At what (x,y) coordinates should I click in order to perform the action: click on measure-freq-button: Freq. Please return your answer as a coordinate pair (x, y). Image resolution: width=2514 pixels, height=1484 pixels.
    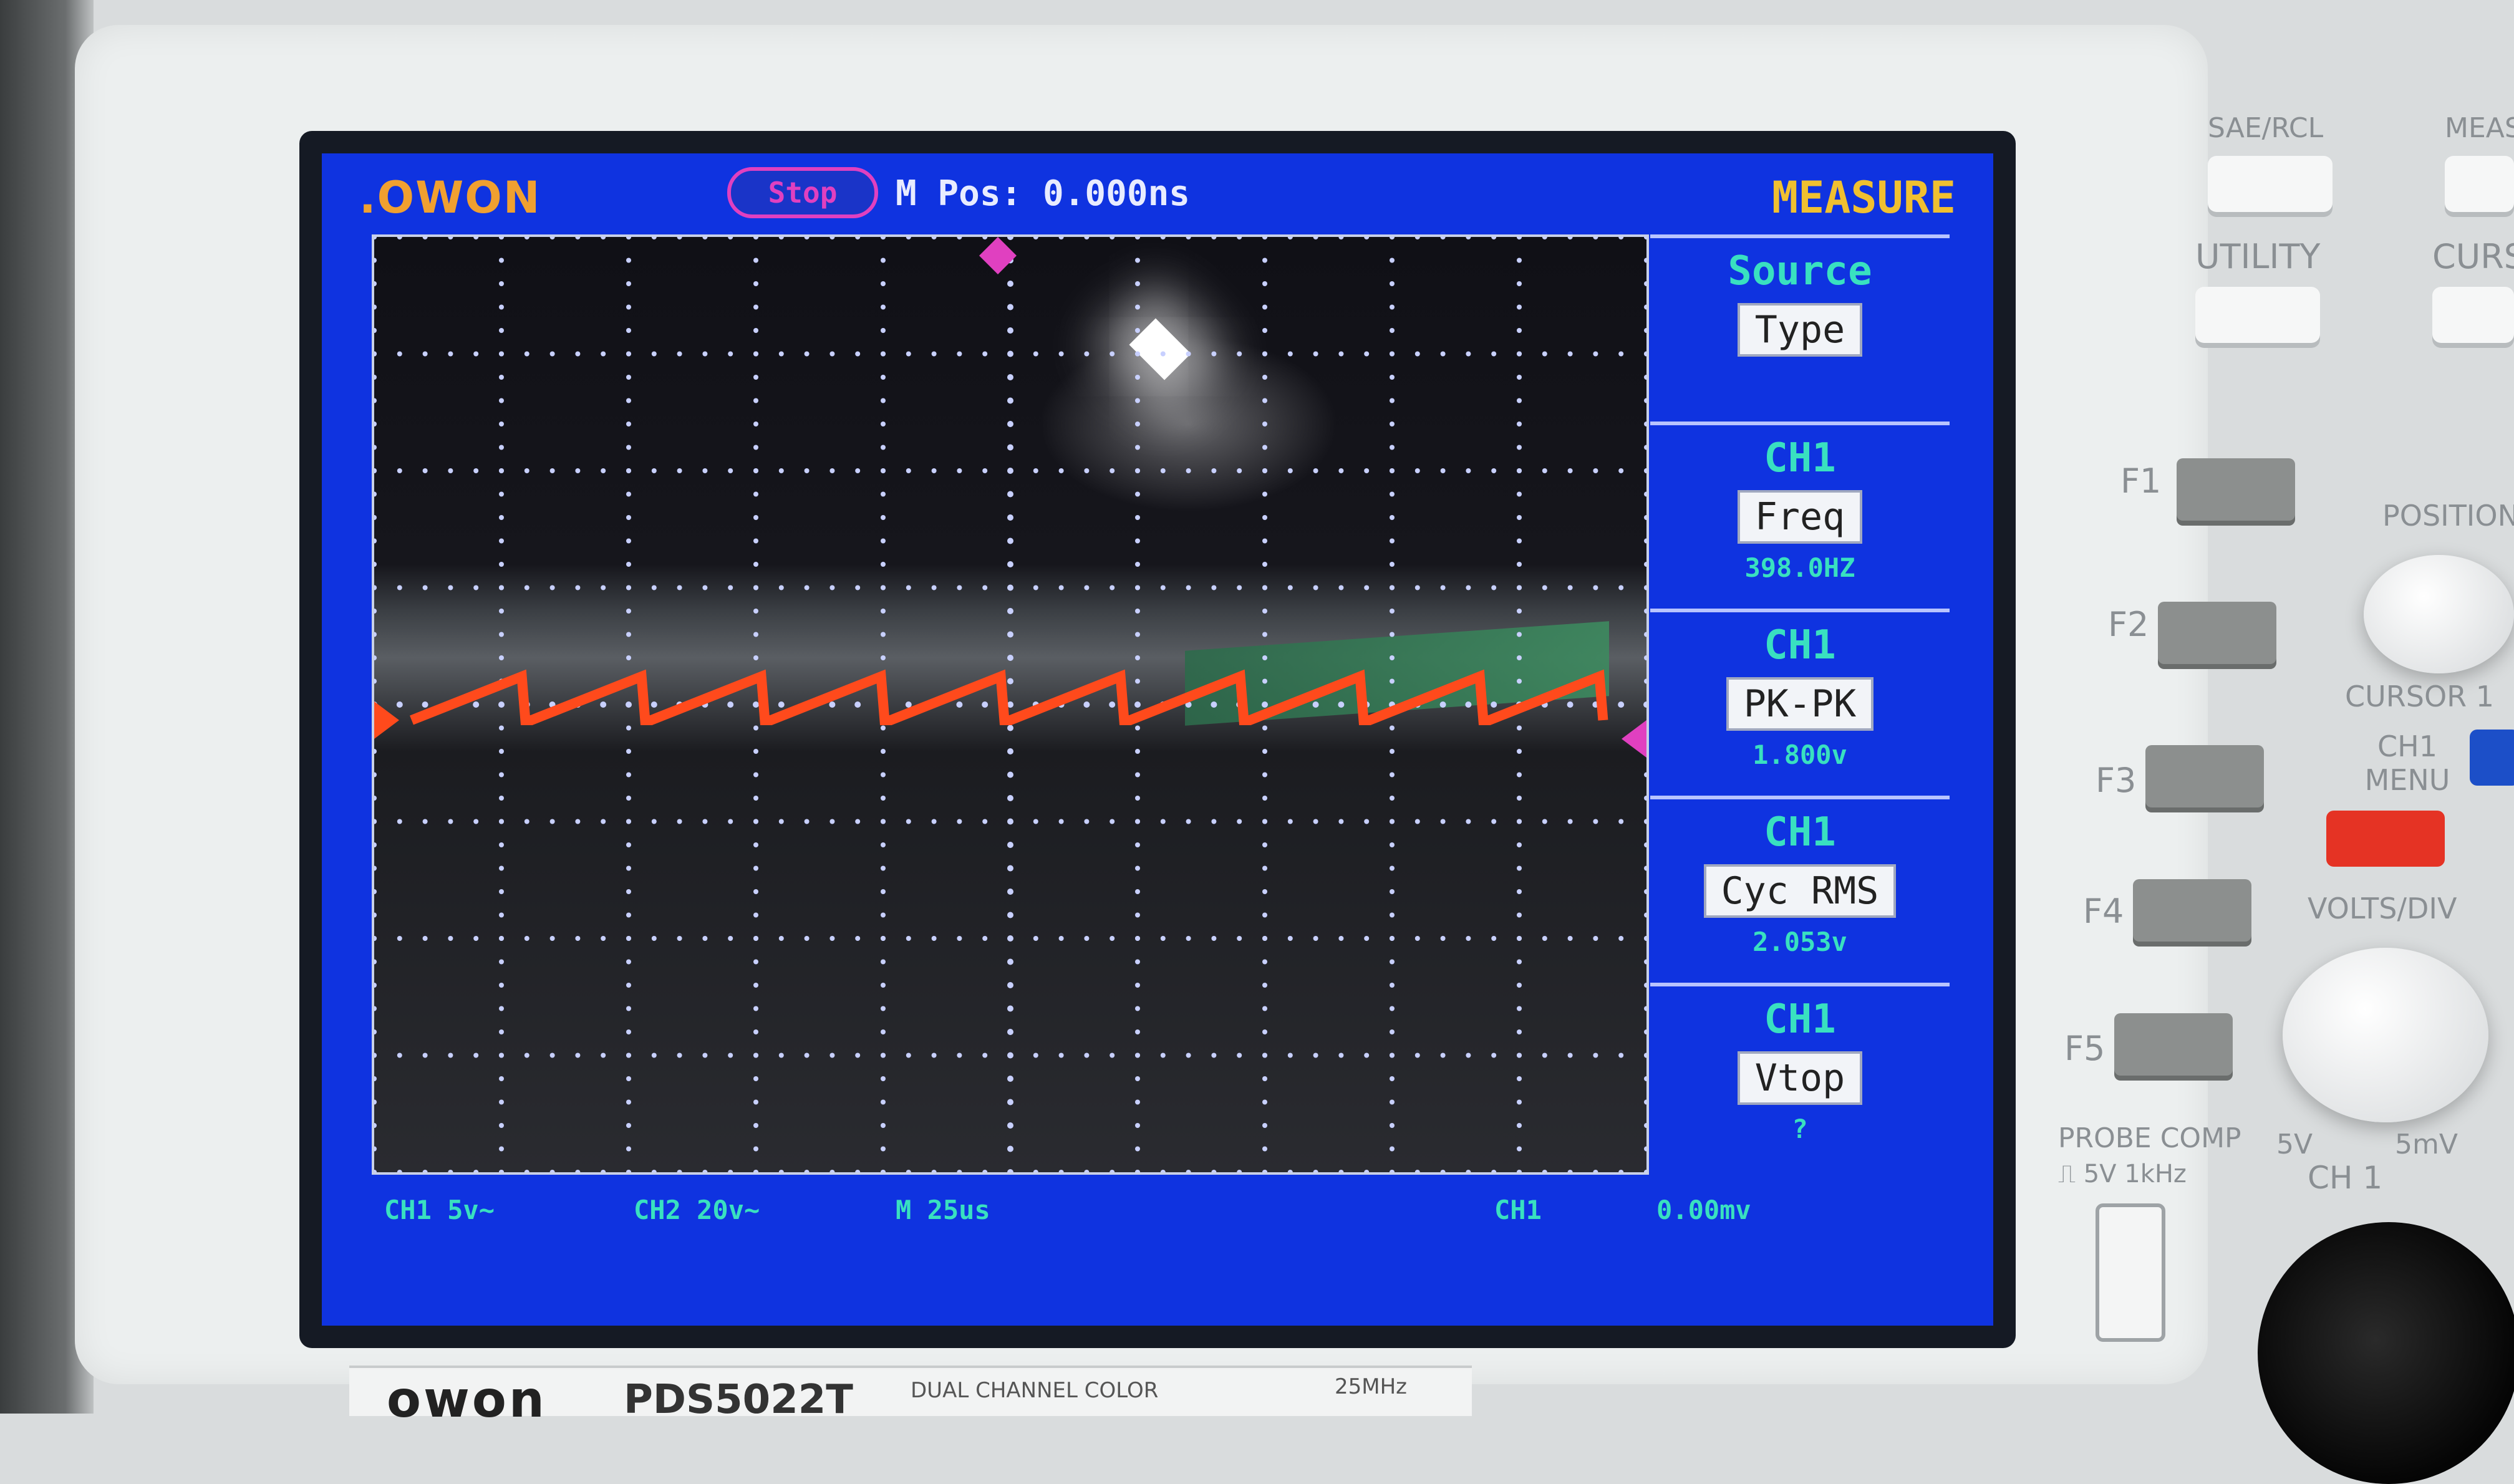
    Looking at the image, I should click on (1800, 517).